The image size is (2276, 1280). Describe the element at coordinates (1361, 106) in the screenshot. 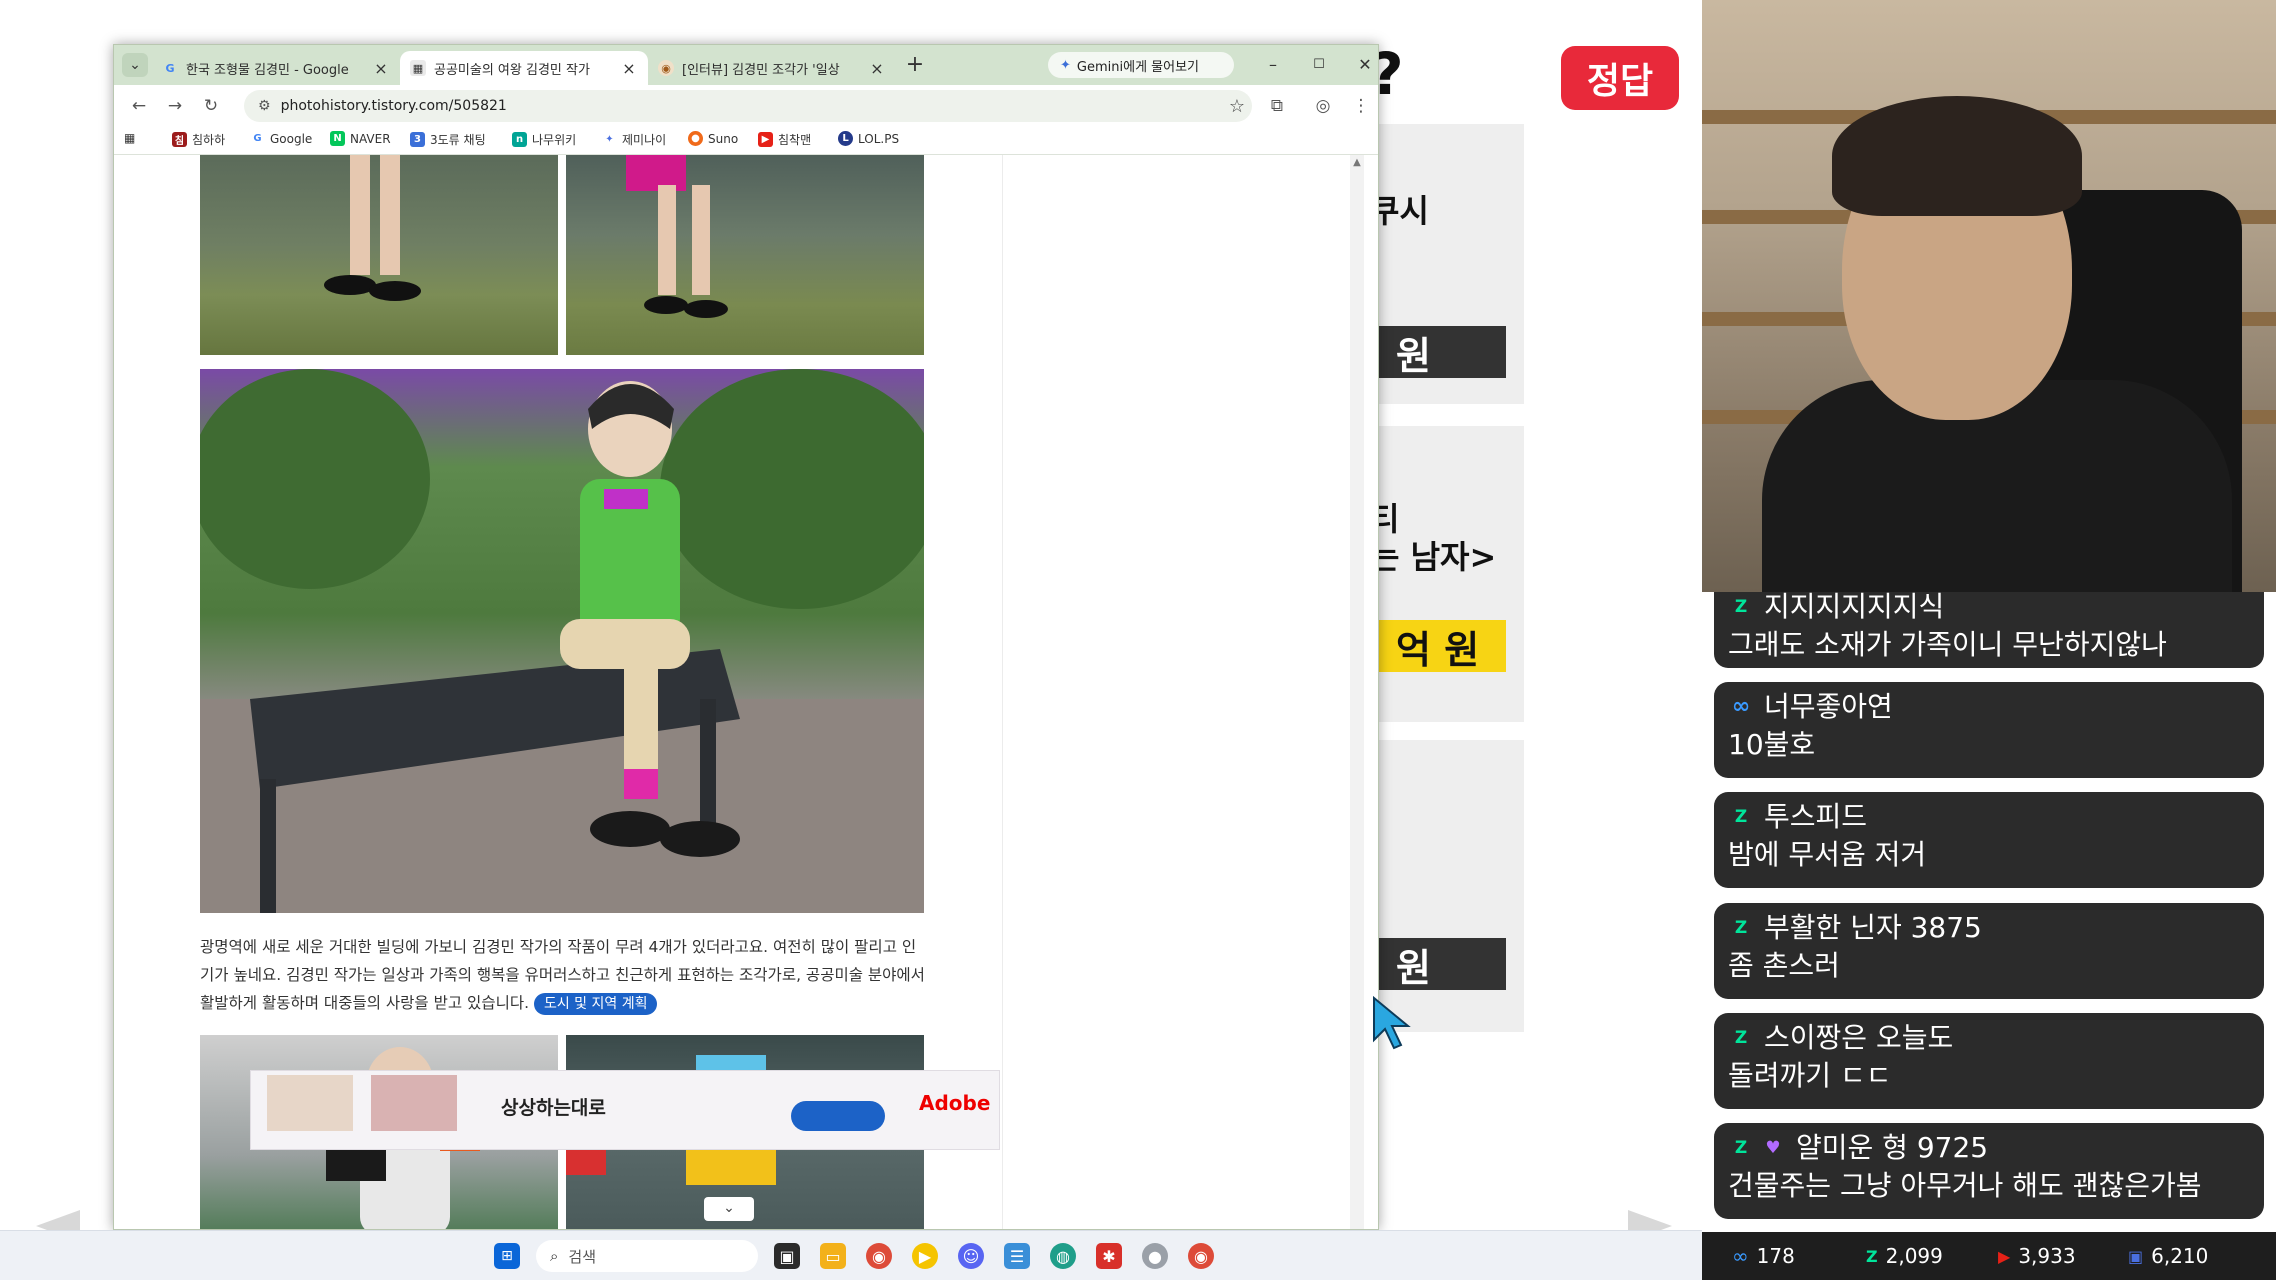

I see `menu-kebab-icon: ⋮` at that location.